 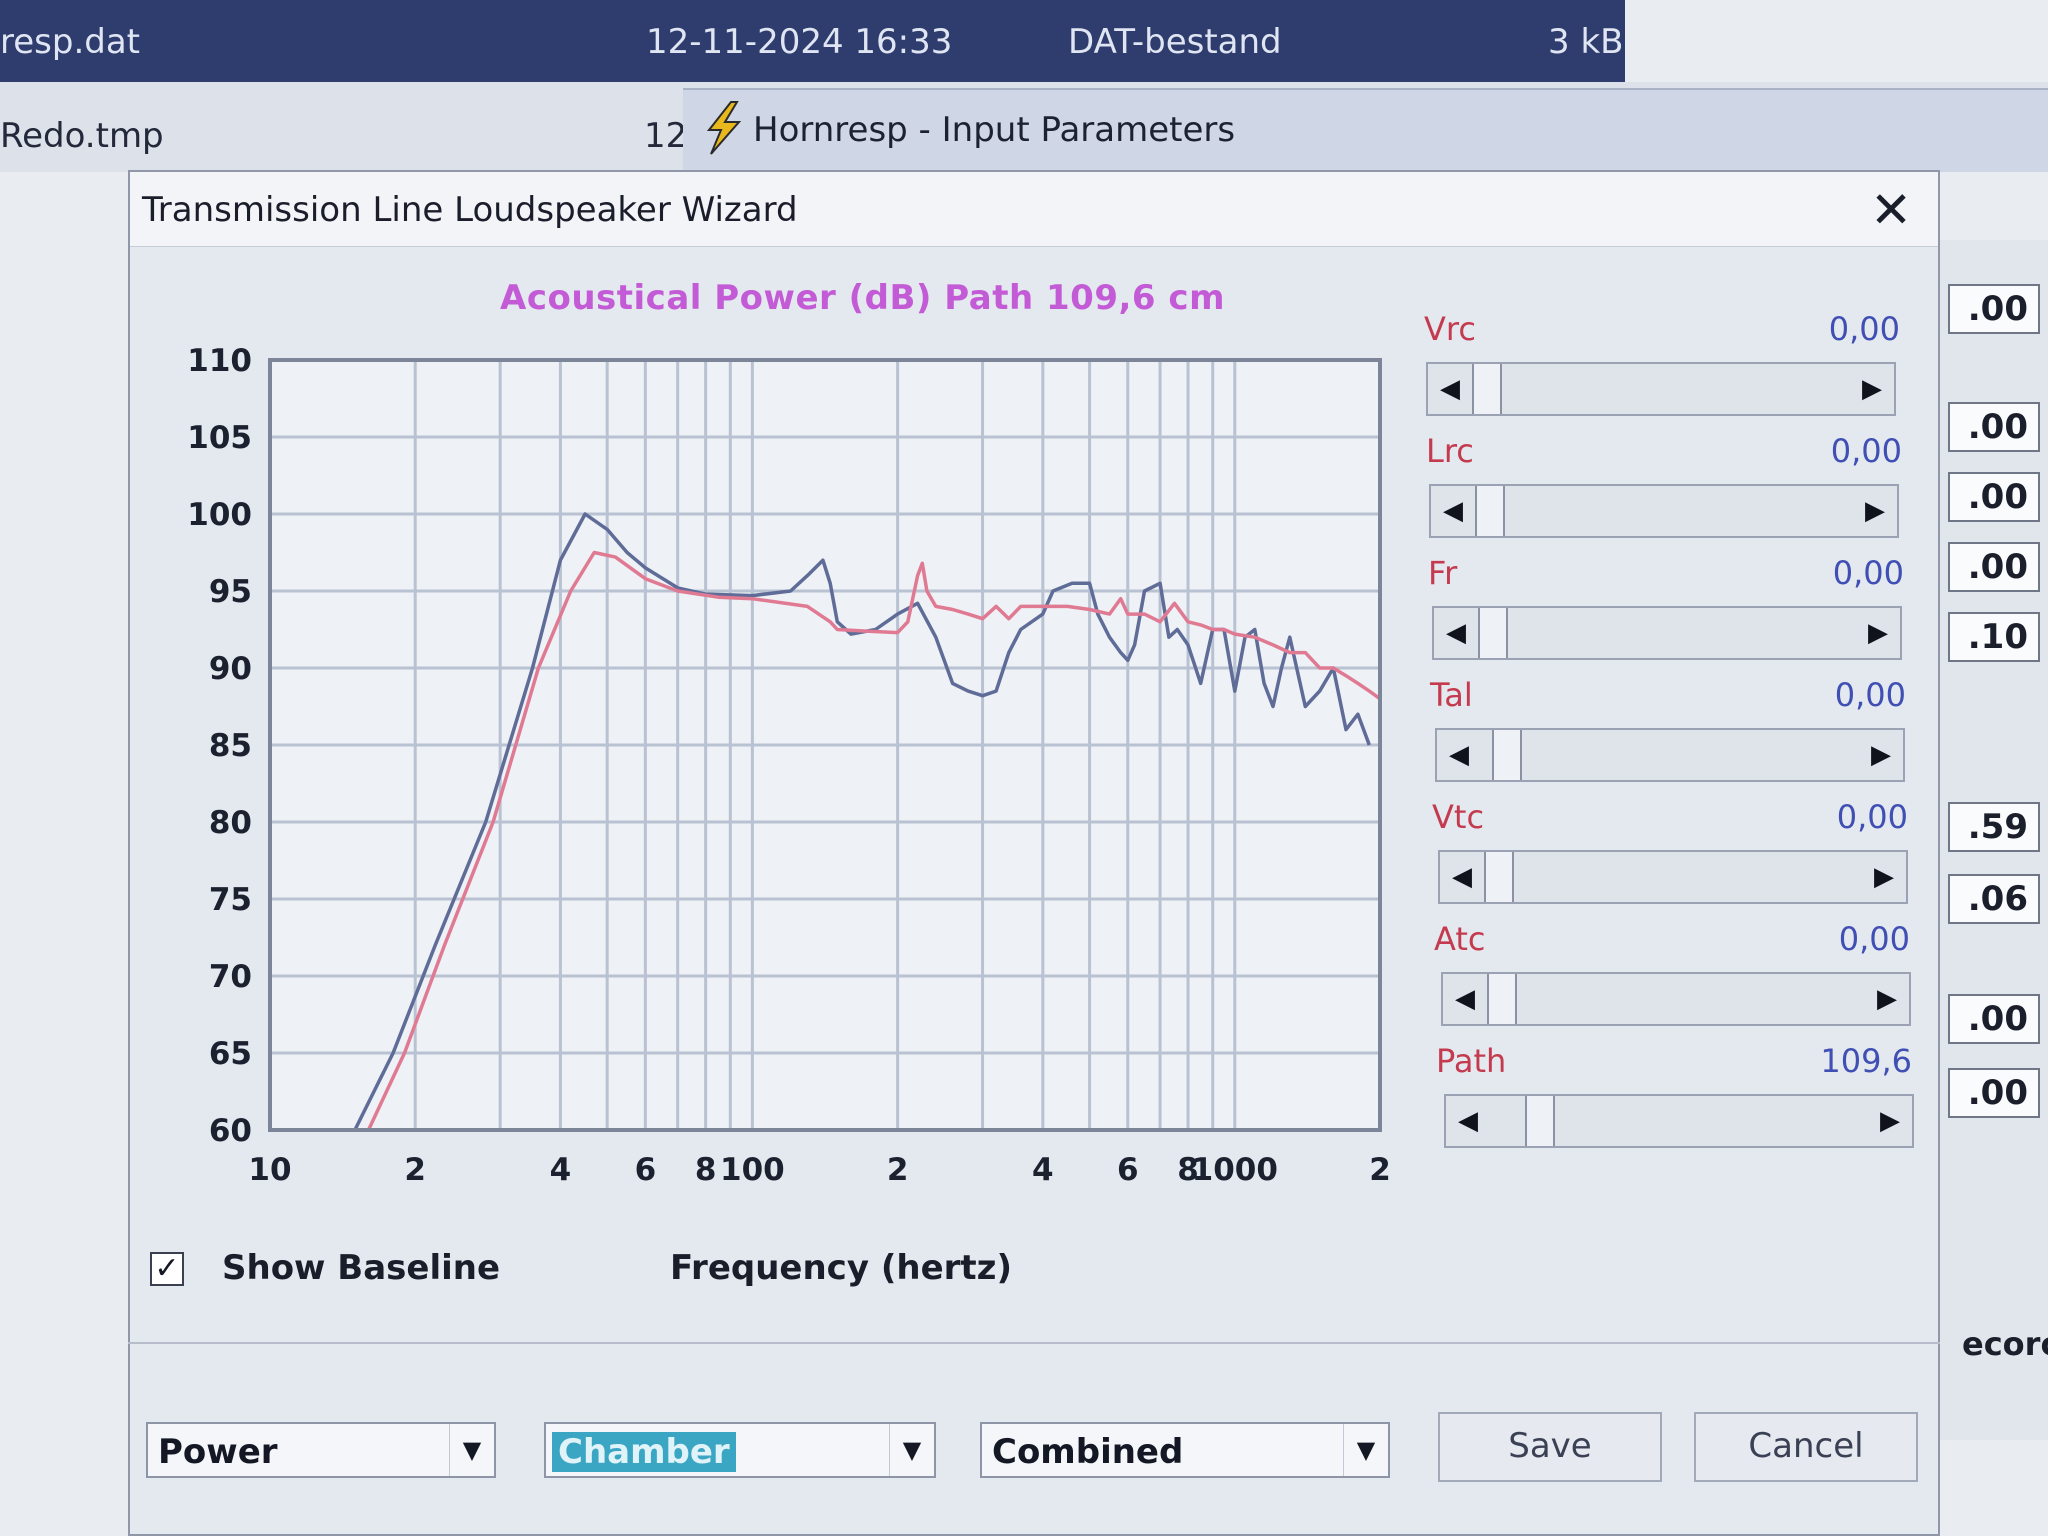 What do you see at coordinates (1460, 939) in the screenshot?
I see `param-label-atc: Atc` at bounding box center [1460, 939].